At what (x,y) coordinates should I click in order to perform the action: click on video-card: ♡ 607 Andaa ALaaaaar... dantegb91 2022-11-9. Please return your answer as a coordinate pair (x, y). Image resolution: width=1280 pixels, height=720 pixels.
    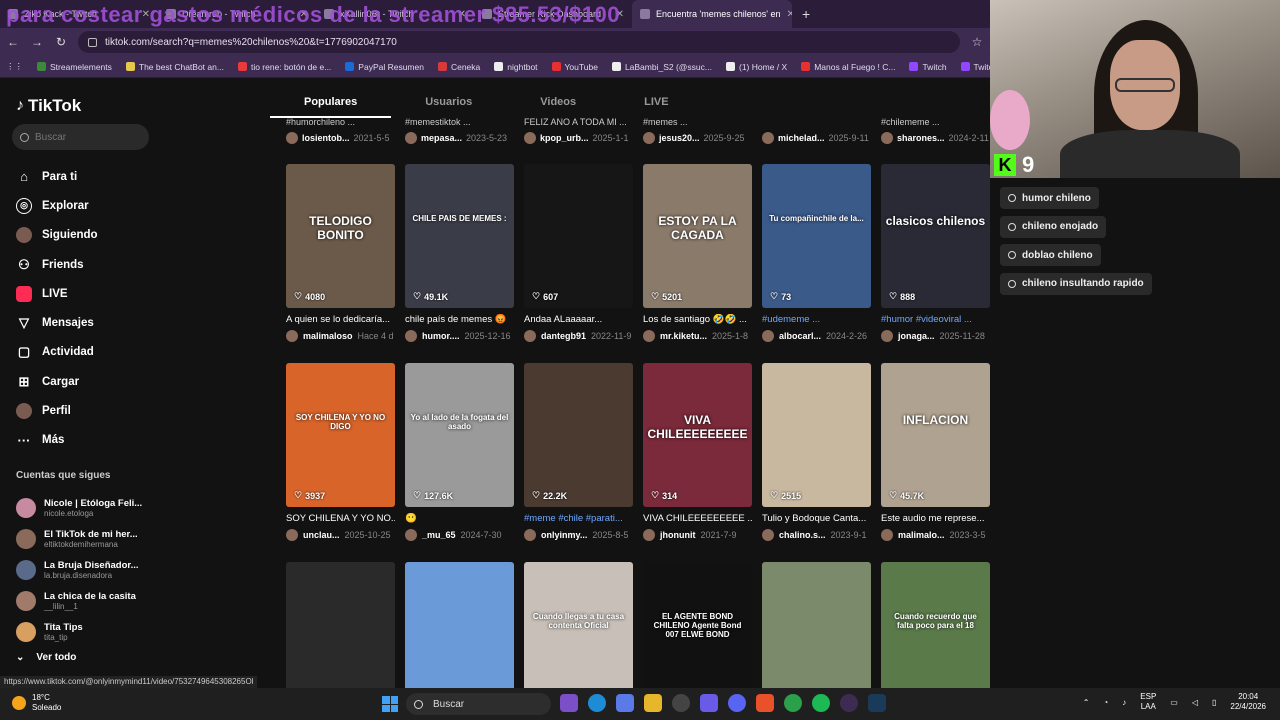
    Looking at the image, I should click on (578, 253).